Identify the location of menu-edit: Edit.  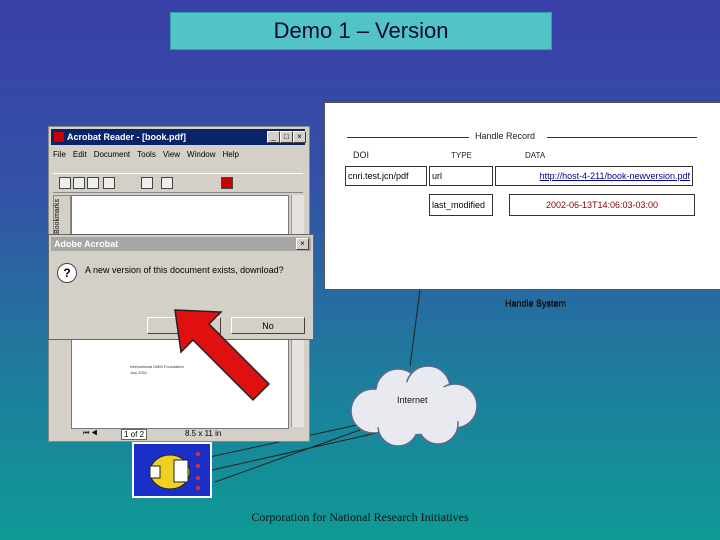
(80, 154).